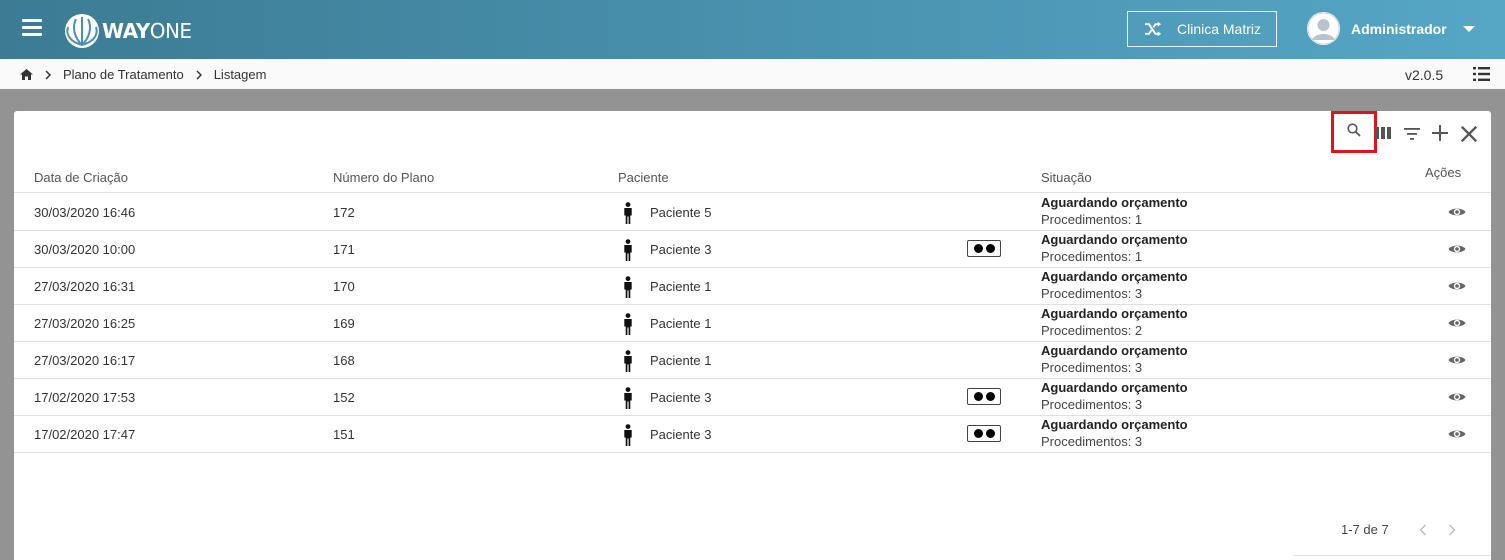  Describe the element at coordinates (1383, 133) in the screenshot. I see `columns-icon` at that location.